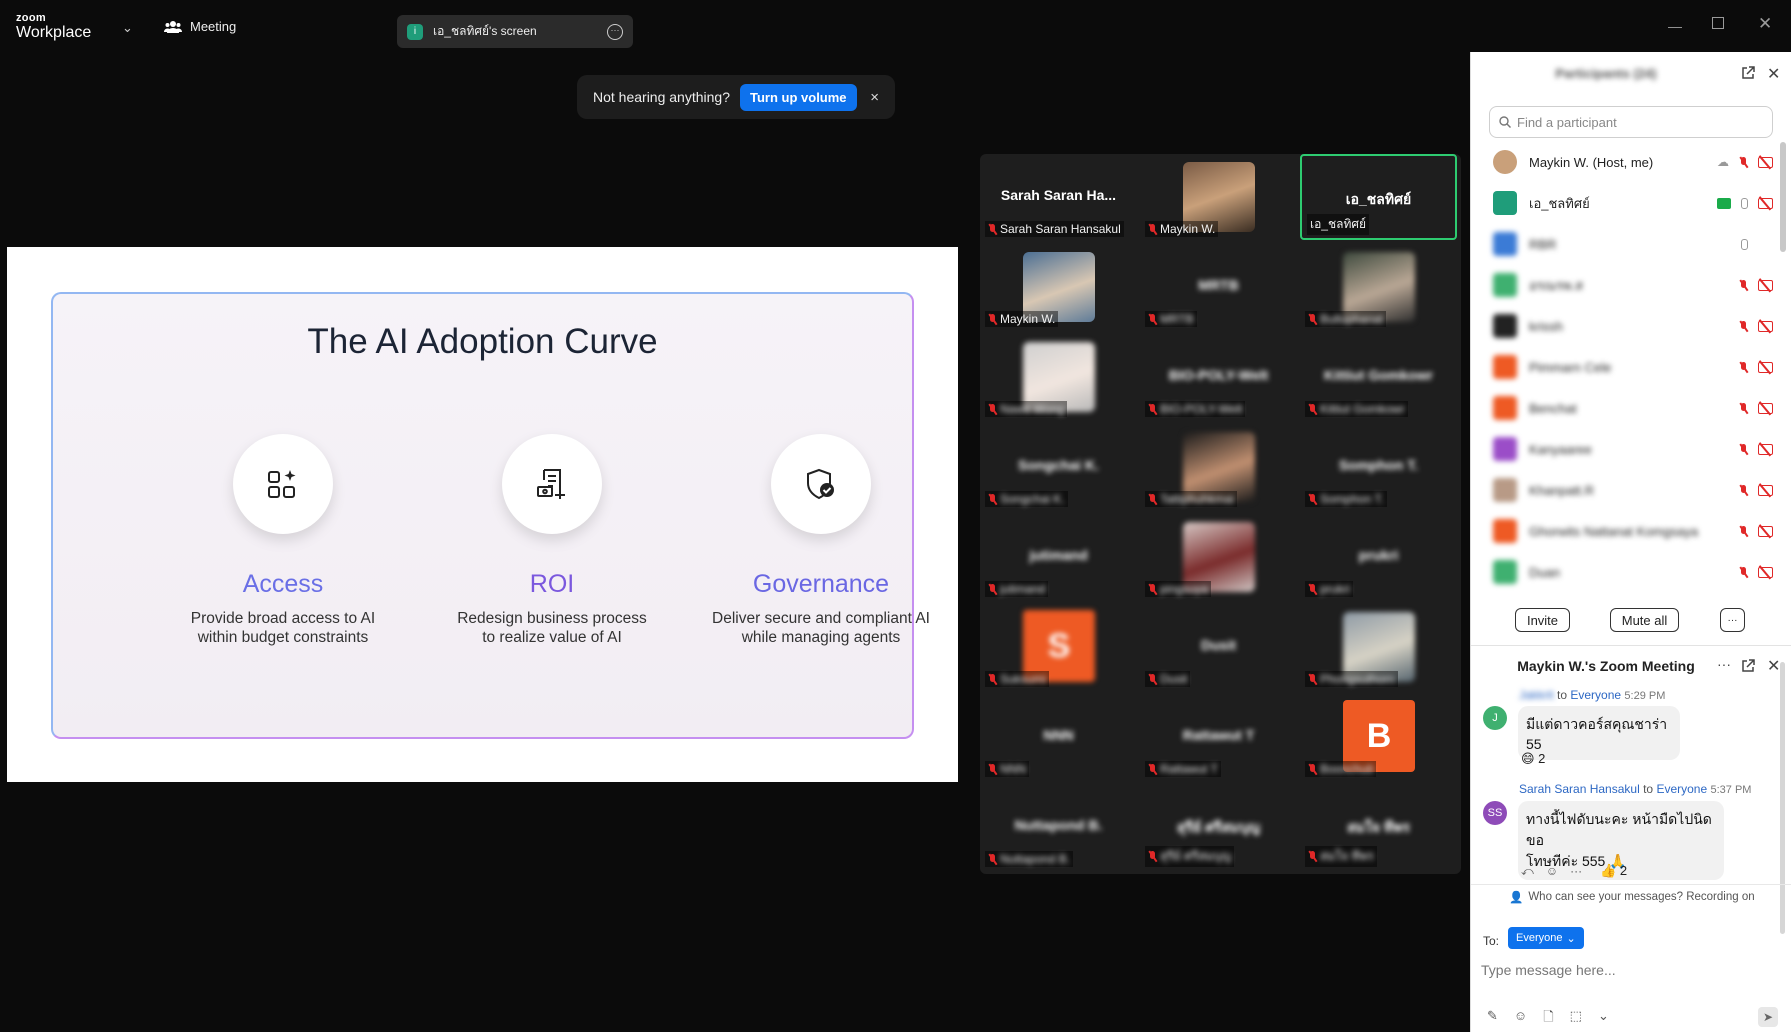 The image size is (1791, 1032). Describe the element at coordinates (1633, 244) in the screenshot. I see `participant-row: RBR` at that location.